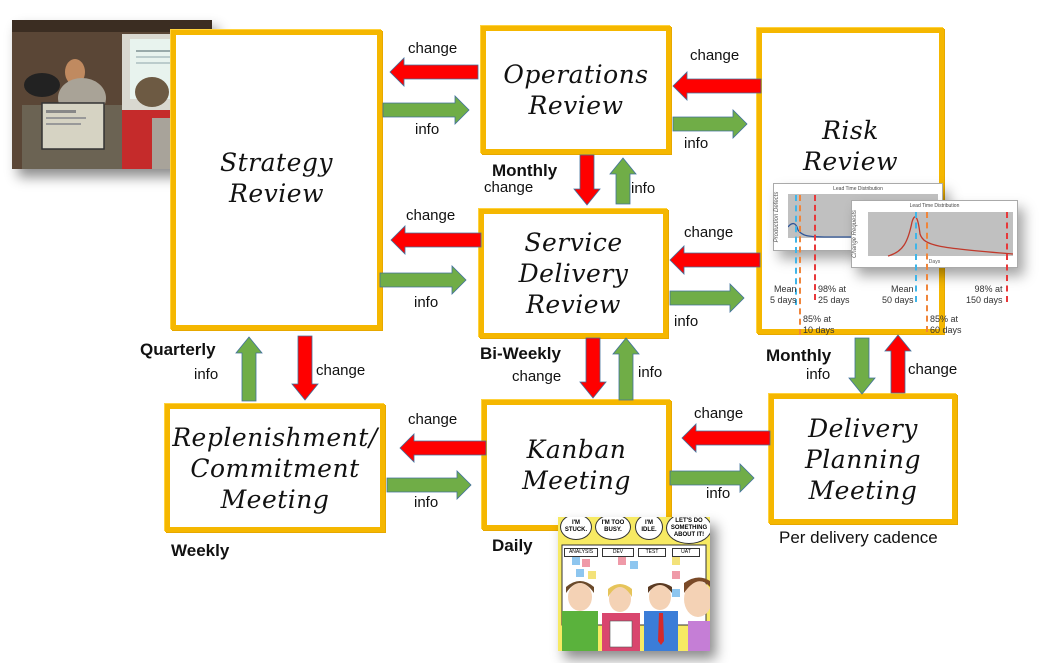 This screenshot has height=663, width=1063. I want to click on comic-column-dev: DEV, so click(618, 552).